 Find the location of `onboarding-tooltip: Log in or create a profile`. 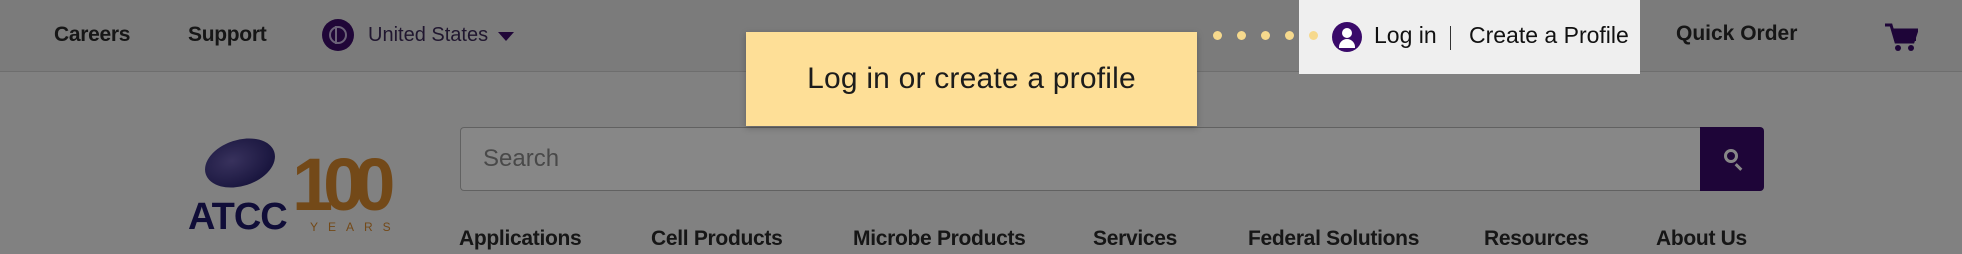

onboarding-tooltip: Log in or create a profile is located at coordinates (971, 79).